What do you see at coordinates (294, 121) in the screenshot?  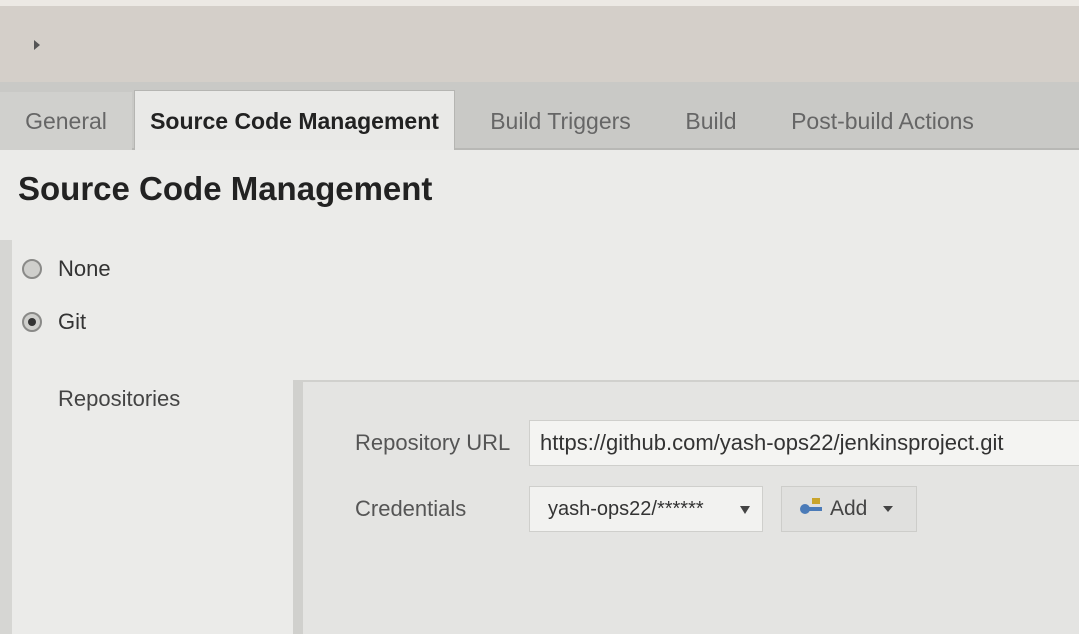 I see `tab-source-code-management: Source Code Management` at bounding box center [294, 121].